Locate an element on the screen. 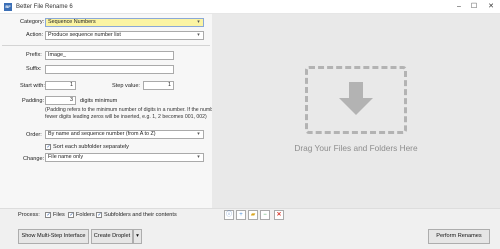 This screenshot has height=249, width=500. perform-renames-button: Perform Renames is located at coordinates (459, 236).